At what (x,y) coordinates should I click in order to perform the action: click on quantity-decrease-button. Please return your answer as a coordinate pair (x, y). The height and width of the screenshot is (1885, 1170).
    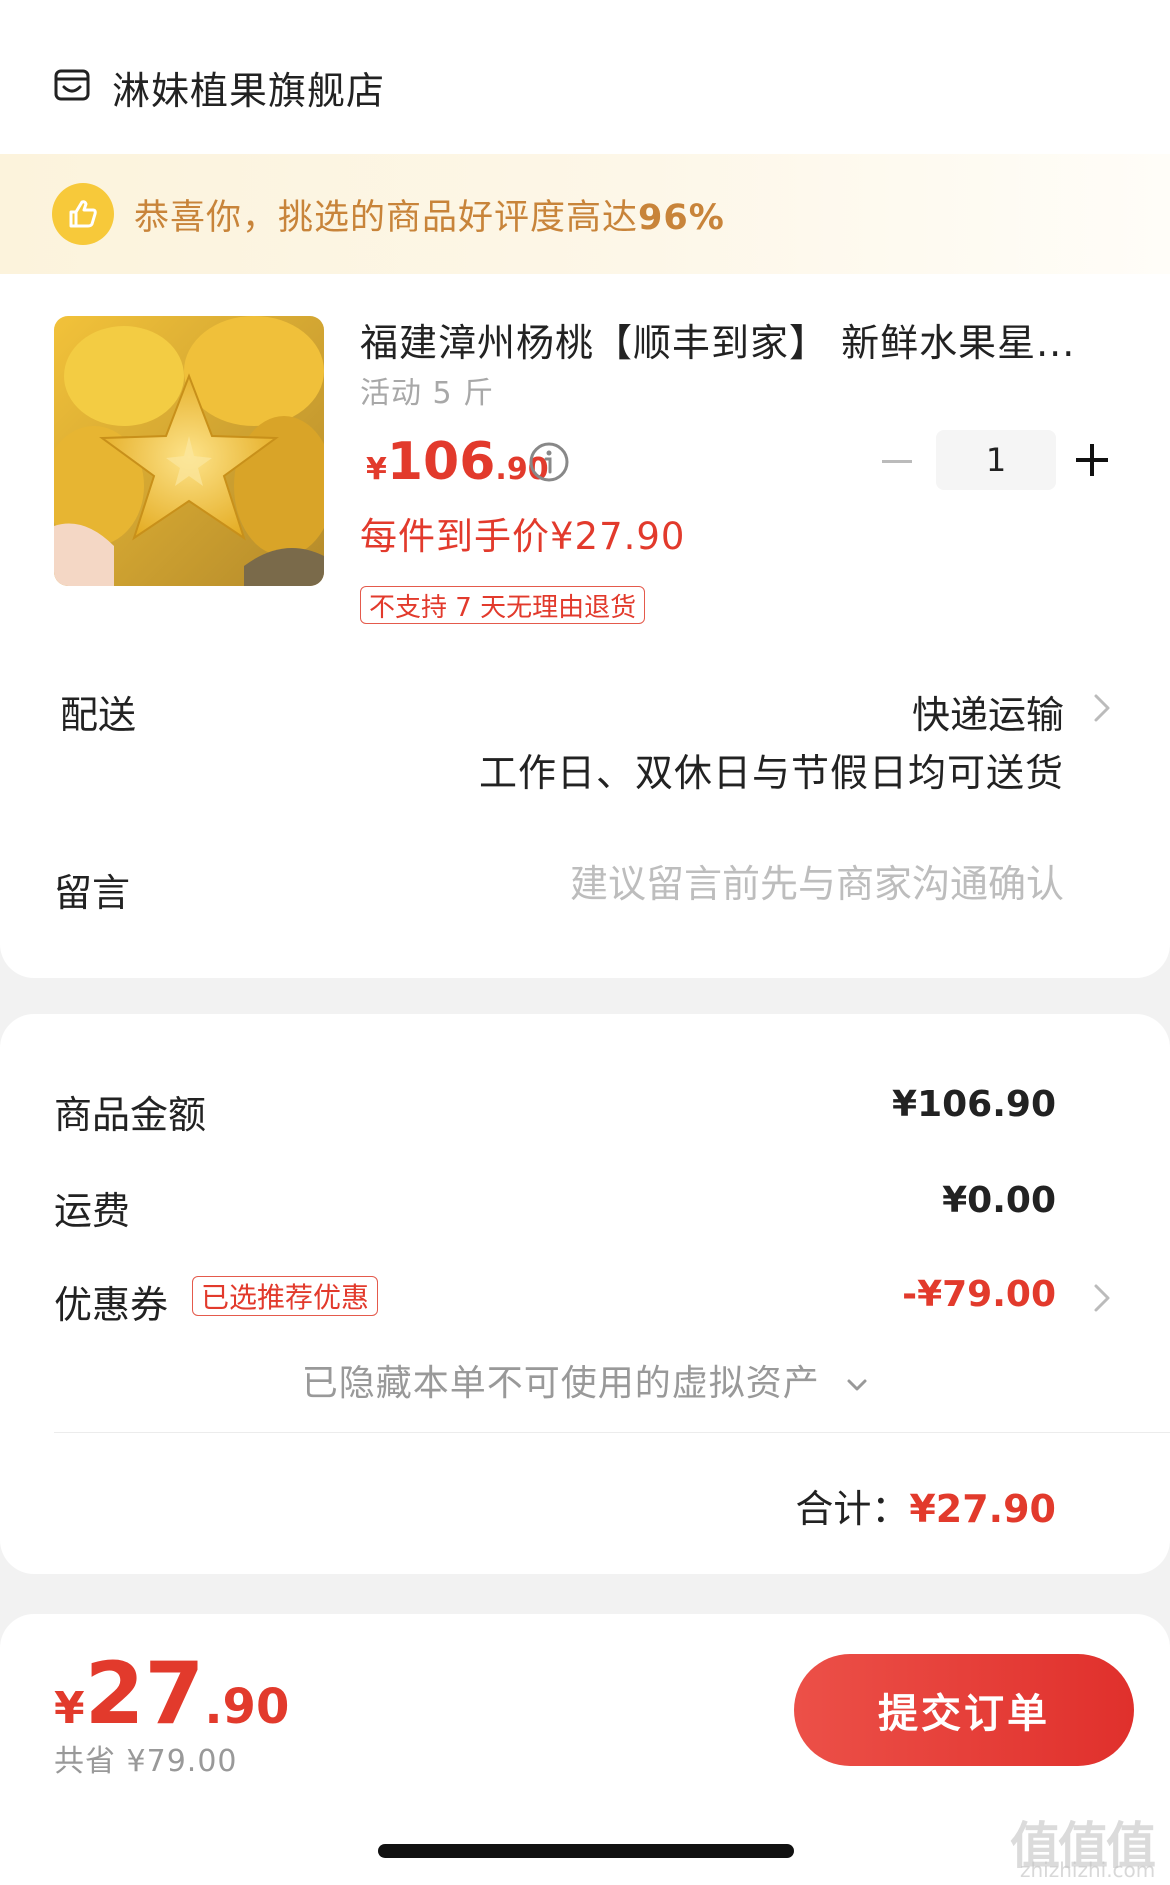
    Looking at the image, I should click on (897, 461).